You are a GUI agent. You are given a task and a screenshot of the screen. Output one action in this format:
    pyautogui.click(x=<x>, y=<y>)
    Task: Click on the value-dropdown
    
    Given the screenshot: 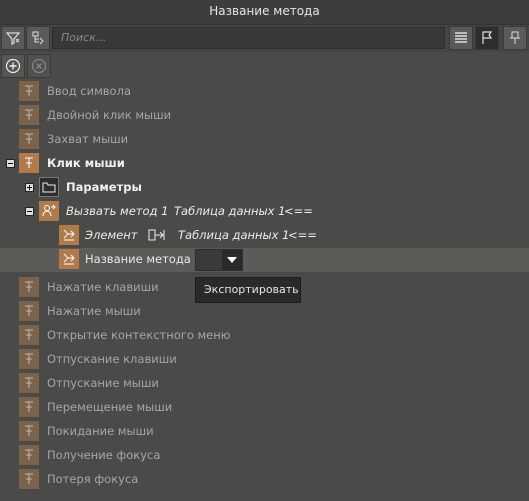 What is the action you would take?
    pyautogui.click(x=219, y=260)
    